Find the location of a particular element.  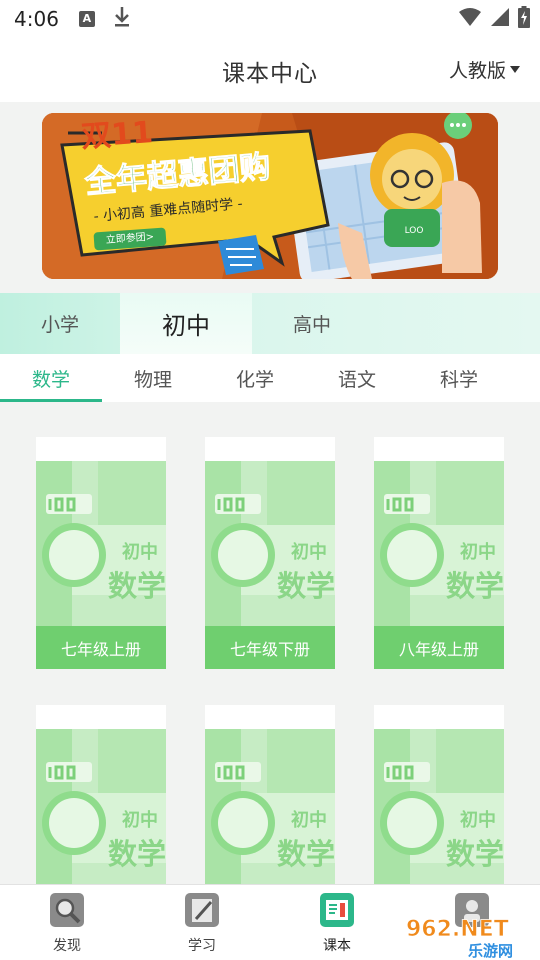

tab-study: 学习 is located at coordinates (202, 922).